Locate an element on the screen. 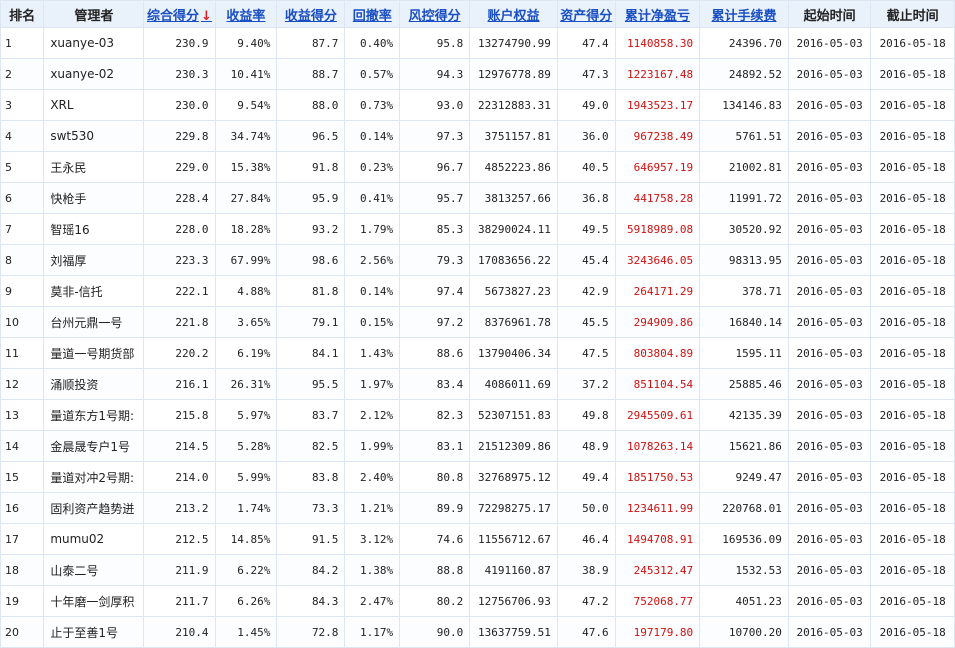 The width and height of the screenshot is (955, 648). cell-rank: 13 is located at coordinates (22, 415).